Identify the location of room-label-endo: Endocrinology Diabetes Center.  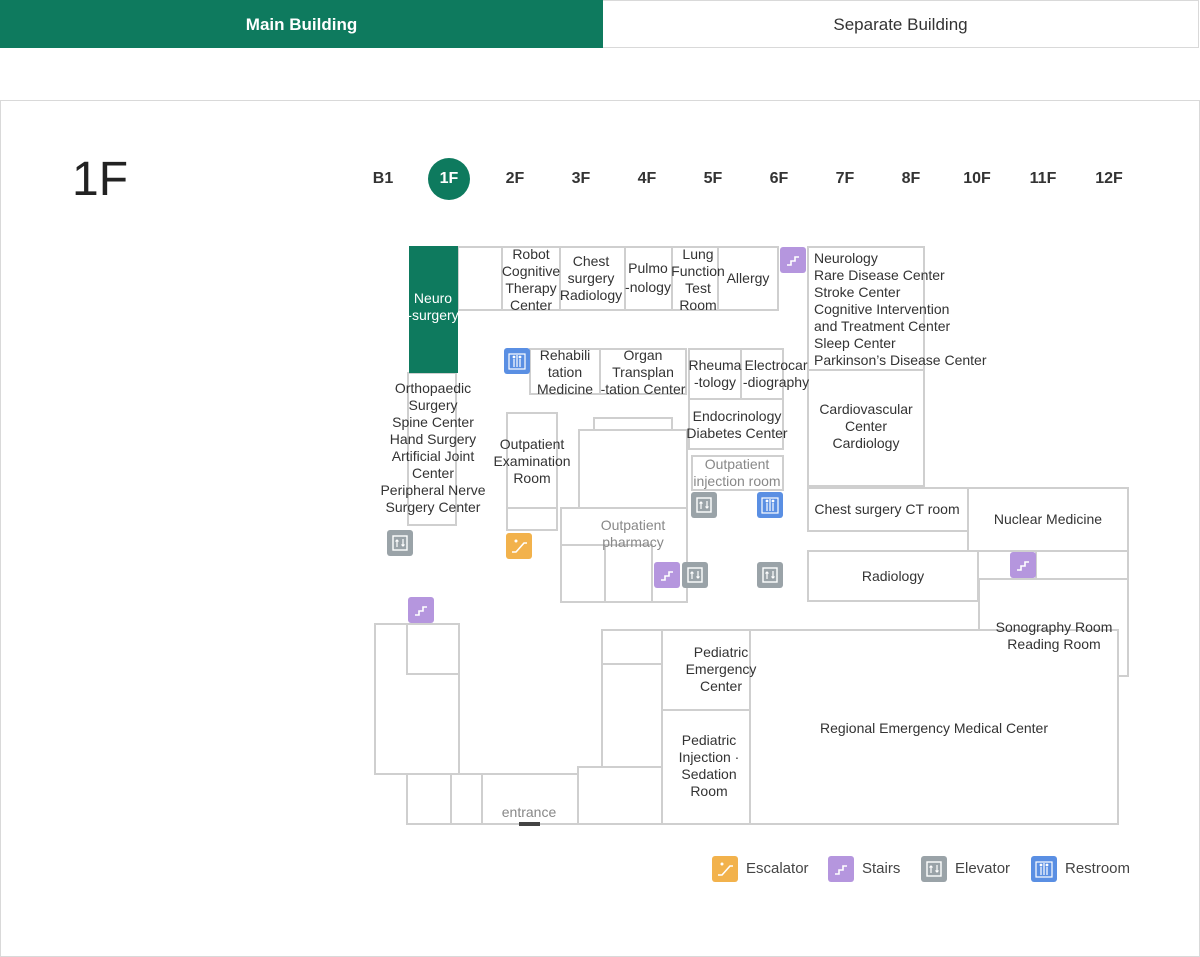
(737, 424).